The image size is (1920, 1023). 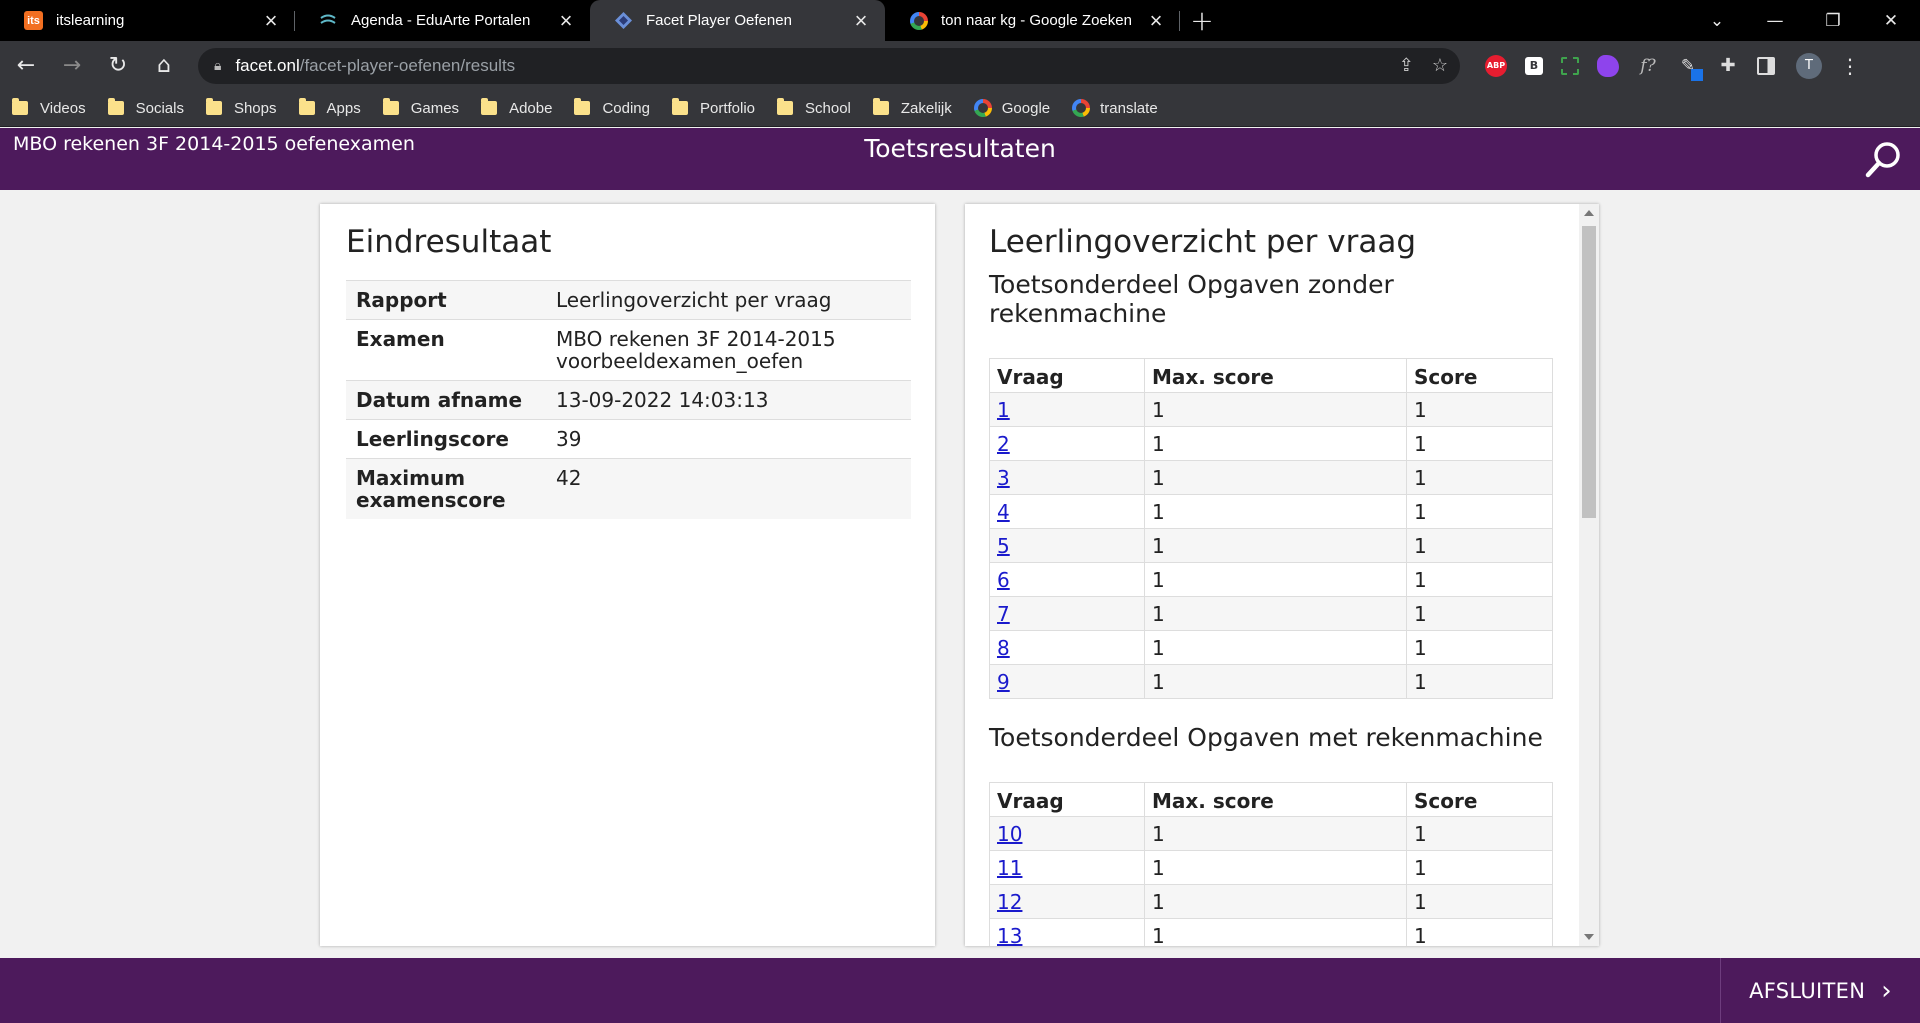 I want to click on table-row: 2 11, so click(x=1271, y=443).